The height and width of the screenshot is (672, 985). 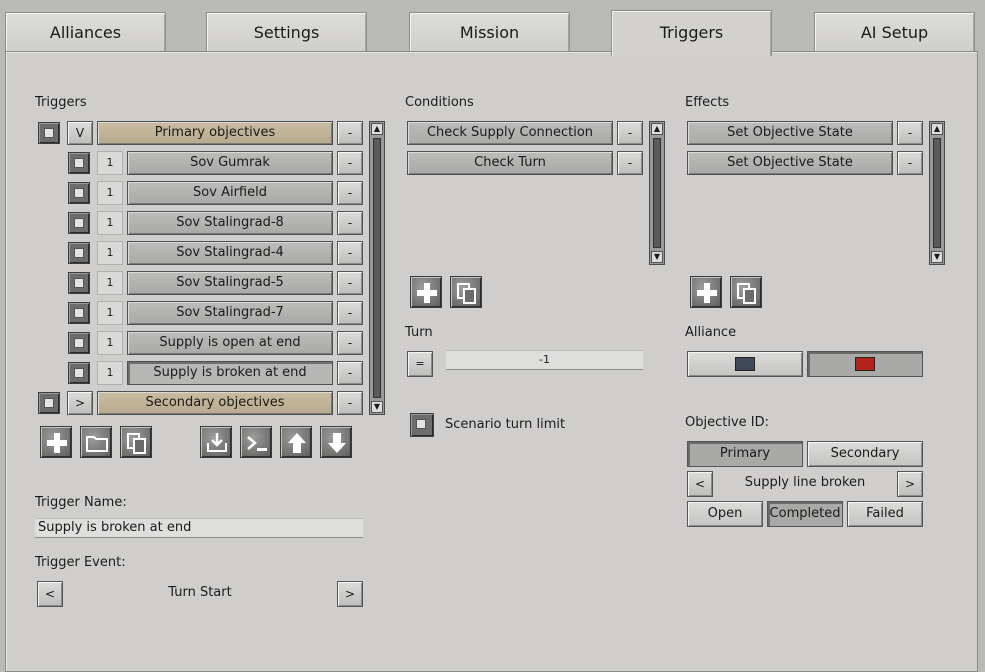 I want to click on objective-prev-button: <, so click(x=700, y=484).